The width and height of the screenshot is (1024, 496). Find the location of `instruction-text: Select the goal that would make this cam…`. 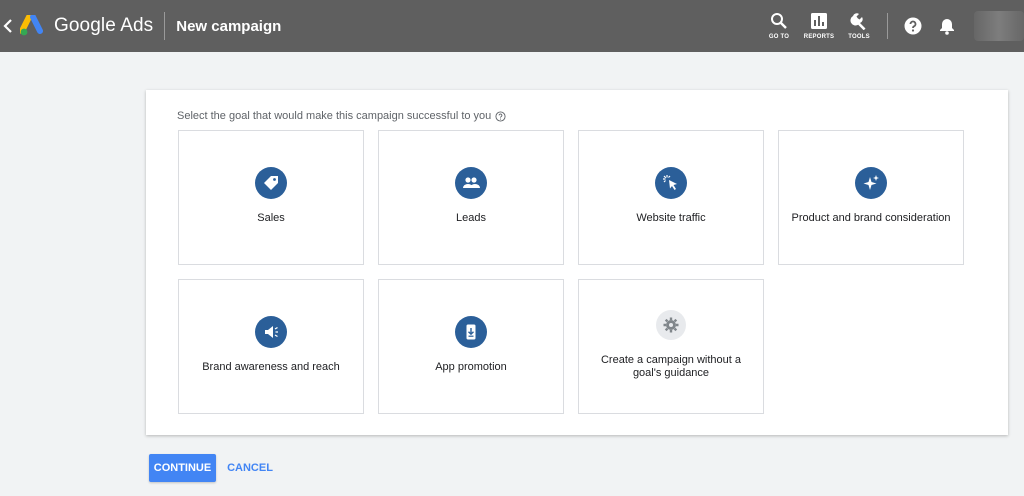

instruction-text: Select the goal that would make this cam… is located at coordinates (334, 116).